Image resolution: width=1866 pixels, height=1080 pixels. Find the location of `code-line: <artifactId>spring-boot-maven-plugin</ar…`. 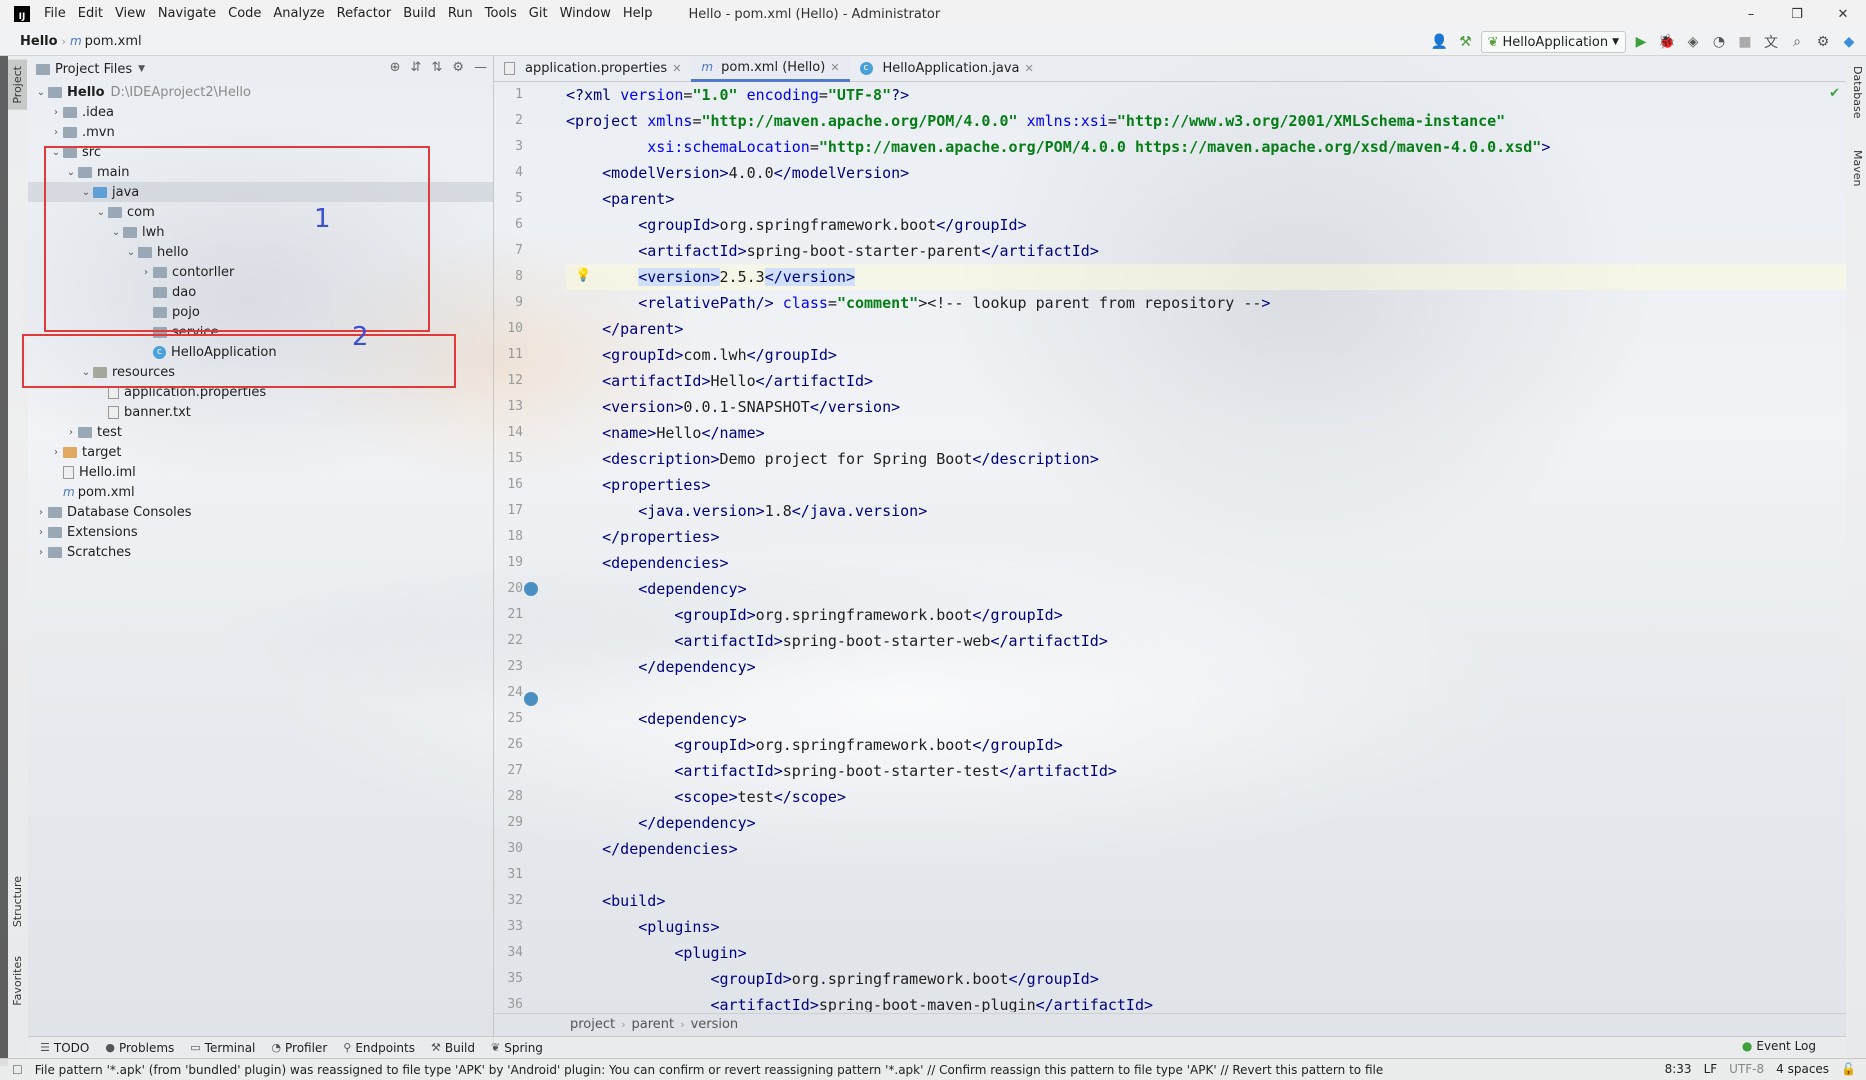

code-line: <artifactId>spring-boot-maven-plugin</ar… is located at coordinates (1206, 1002).